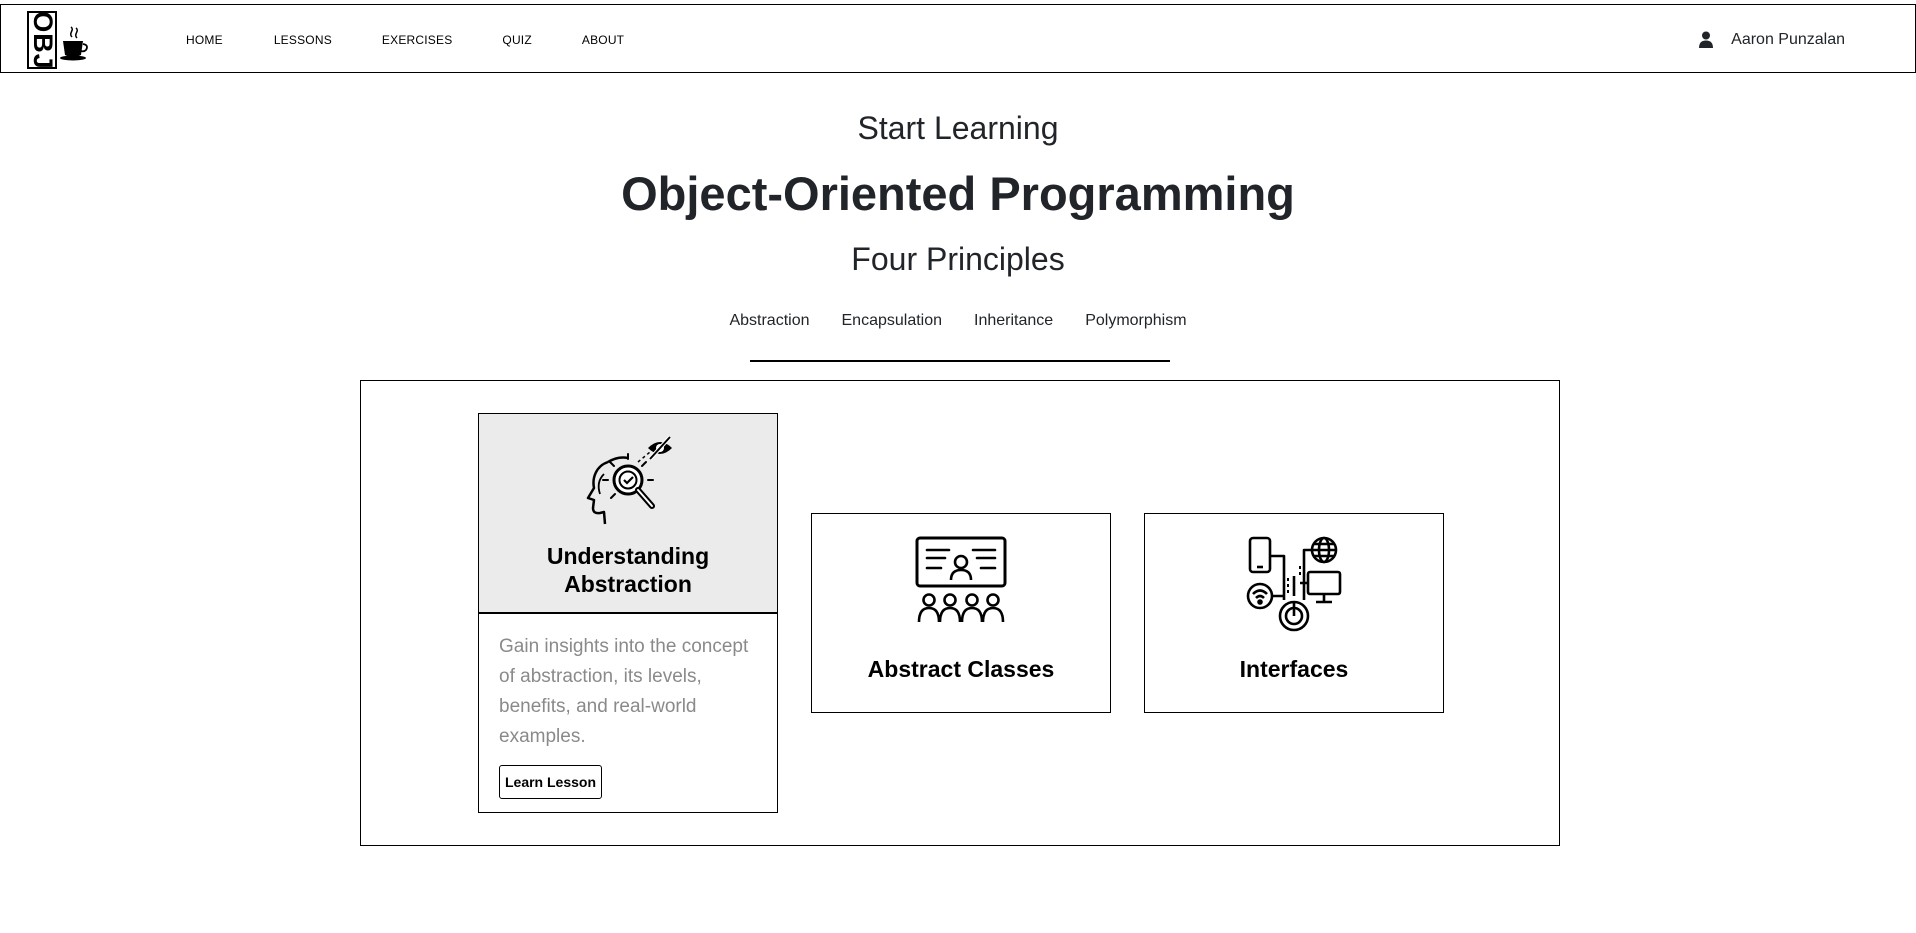 This screenshot has height=933, width=1916. What do you see at coordinates (629, 480) in the screenshot?
I see `head-magnifier-hidden-eye-icon` at bounding box center [629, 480].